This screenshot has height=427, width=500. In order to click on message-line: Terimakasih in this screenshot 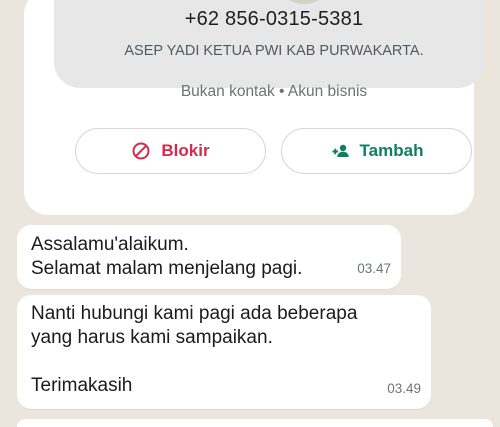, I will do `click(82, 385)`.